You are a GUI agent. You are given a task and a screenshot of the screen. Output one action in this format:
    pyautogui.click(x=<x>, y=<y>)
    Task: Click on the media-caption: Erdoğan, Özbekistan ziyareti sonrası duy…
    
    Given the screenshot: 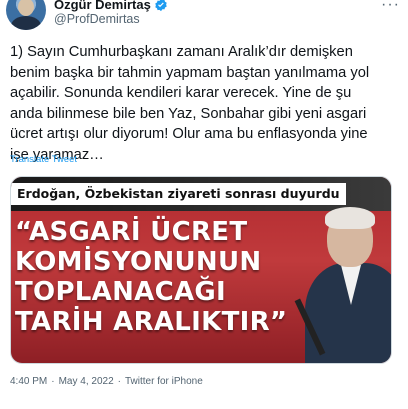 What is the action you would take?
    pyautogui.click(x=178, y=194)
    